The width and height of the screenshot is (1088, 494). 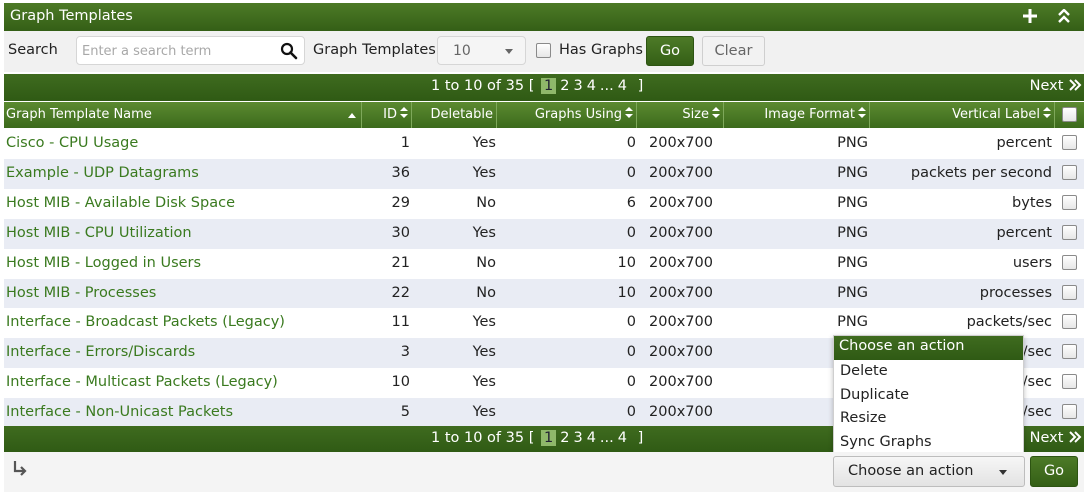 What do you see at coordinates (72, 143) in the screenshot?
I see `template-name-link: Cisco - CPU Usage` at bounding box center [72, 143].